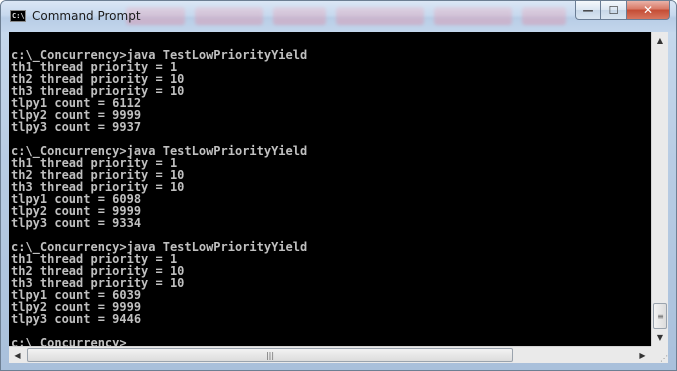 This screenshot has width=677, height=371. I want to click on horizontal-scrollbar: ◀ ||| ▶, so click(330, 354).